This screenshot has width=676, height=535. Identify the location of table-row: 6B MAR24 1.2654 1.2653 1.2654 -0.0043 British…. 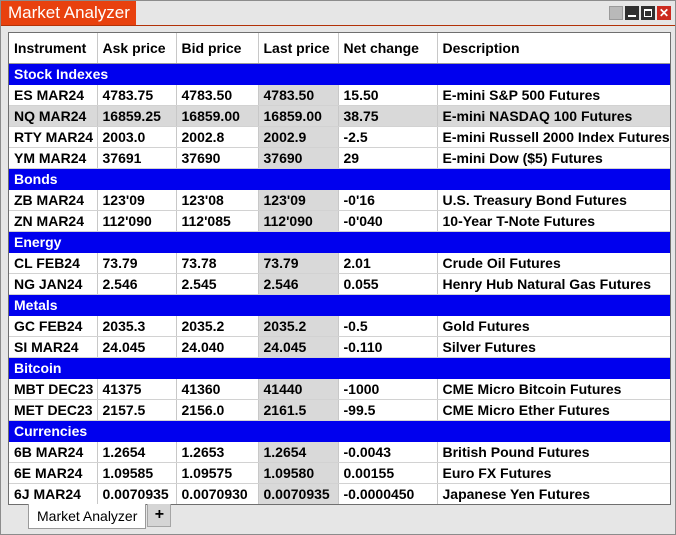
(339, 452).